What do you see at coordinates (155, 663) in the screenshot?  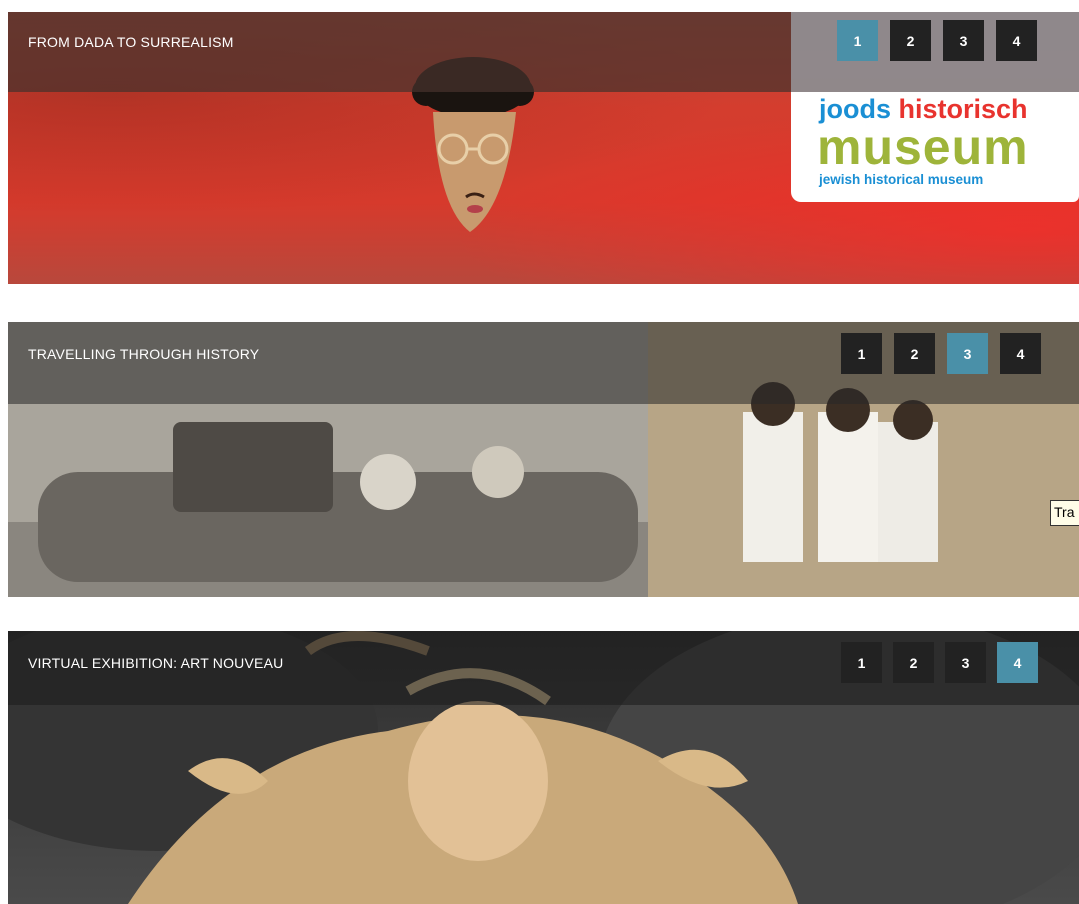 I see `slide-caption: VIRTUAL EXHIBITION: ART NOUVEAU` at bounding box center [155, 663].